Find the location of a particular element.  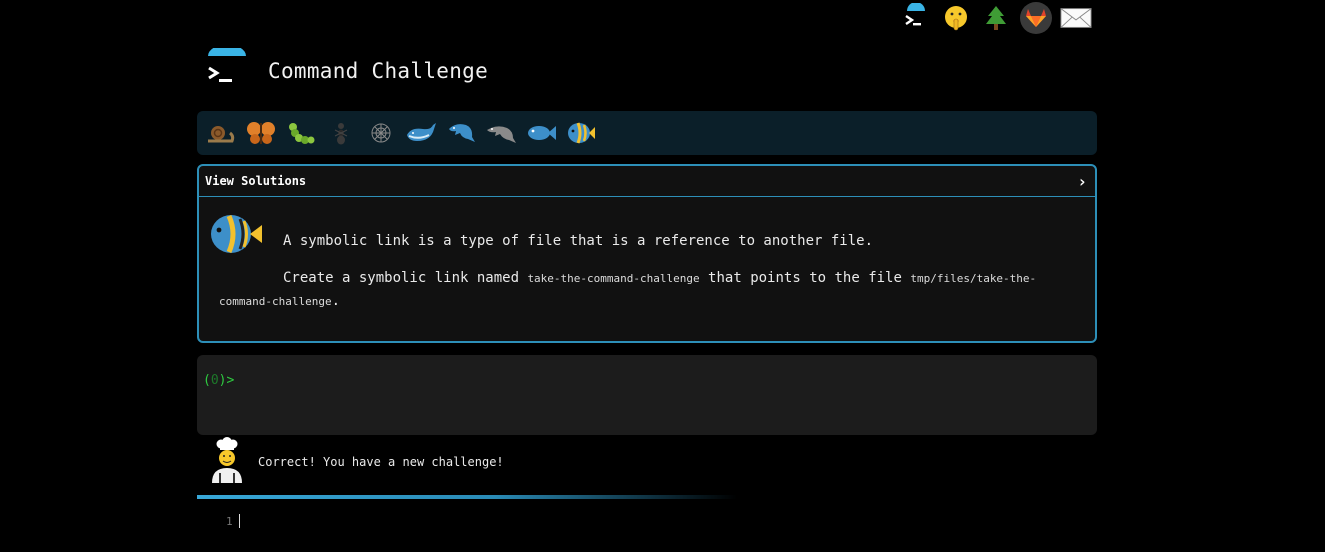

prompt-close: )> is located at coordinates (226, 380).